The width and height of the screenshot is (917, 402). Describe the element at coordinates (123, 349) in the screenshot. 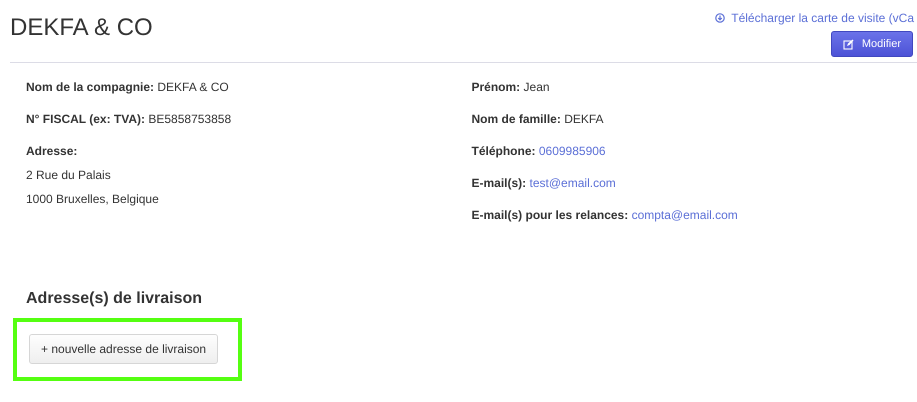

I see `new-address-button: + nouvelle adresse de livraison` at that location.